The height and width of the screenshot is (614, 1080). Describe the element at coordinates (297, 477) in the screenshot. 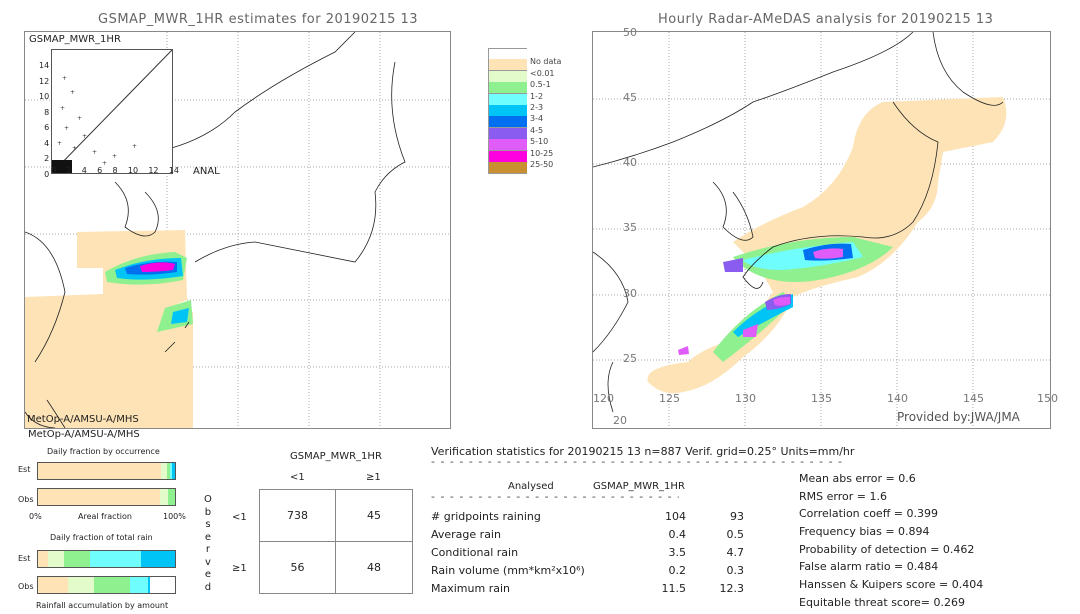

I see `col-lt: <1` at that location.